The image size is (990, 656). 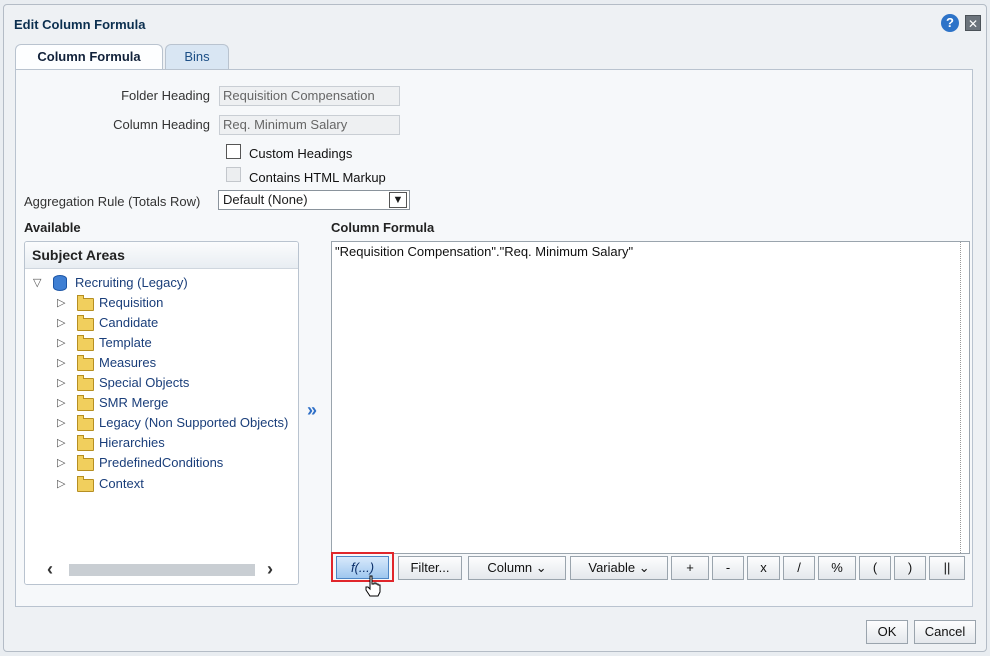 I want to click on tree-item-label: SMR Merge, so click(x=134, y=402).